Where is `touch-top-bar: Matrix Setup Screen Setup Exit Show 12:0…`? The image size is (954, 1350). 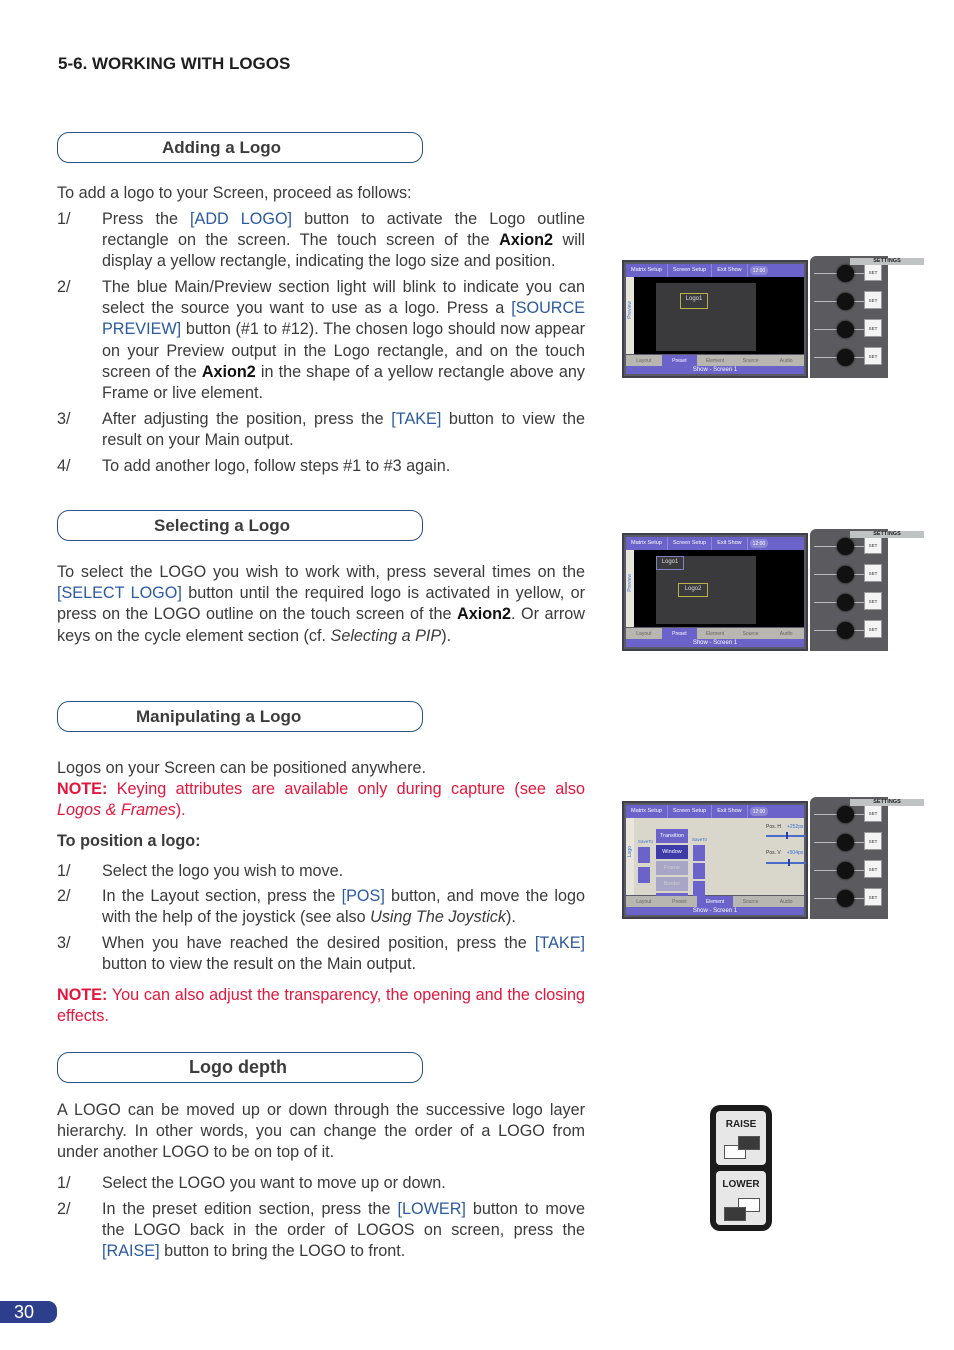
touch-top-bar: Matrix Setup Screen Setup Exit Show 12:0… is located at coordinates (715, 811).